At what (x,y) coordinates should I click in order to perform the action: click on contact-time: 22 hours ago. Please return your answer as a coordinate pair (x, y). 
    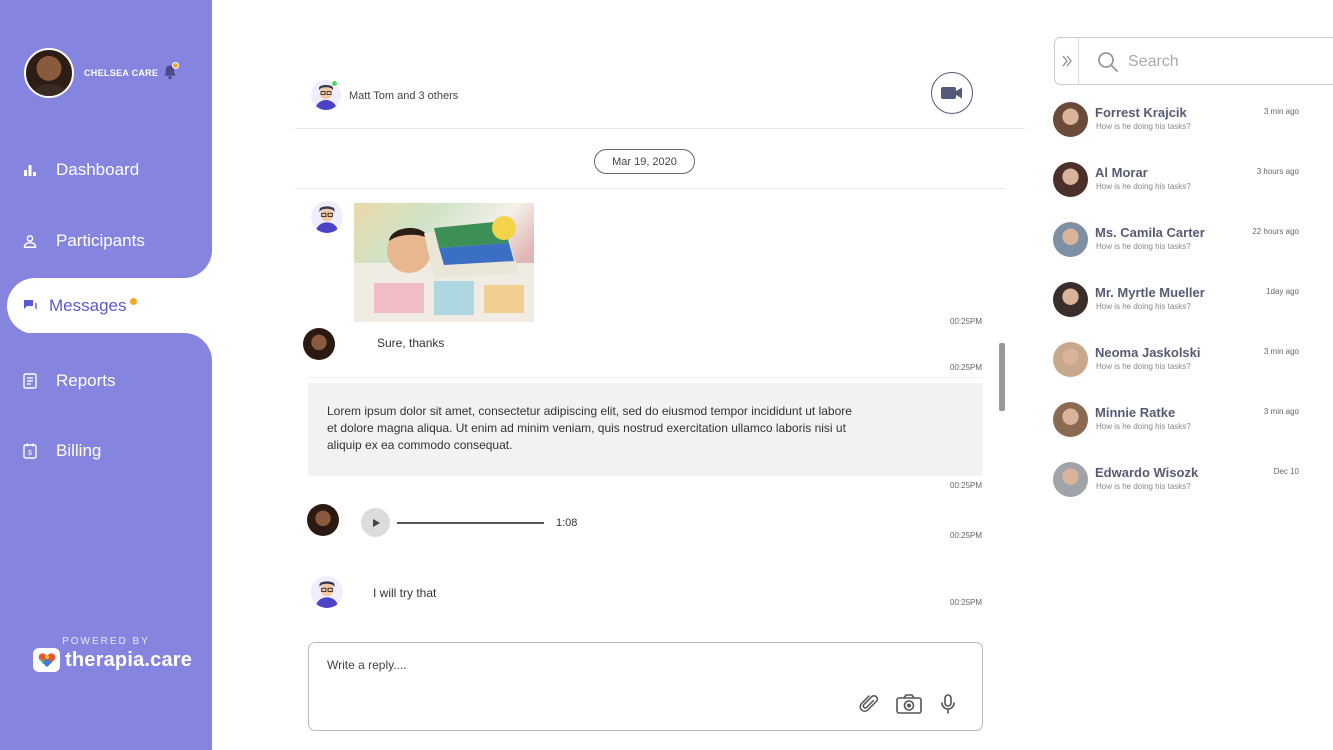
    Looking at the image, I should click on (1275, 231).